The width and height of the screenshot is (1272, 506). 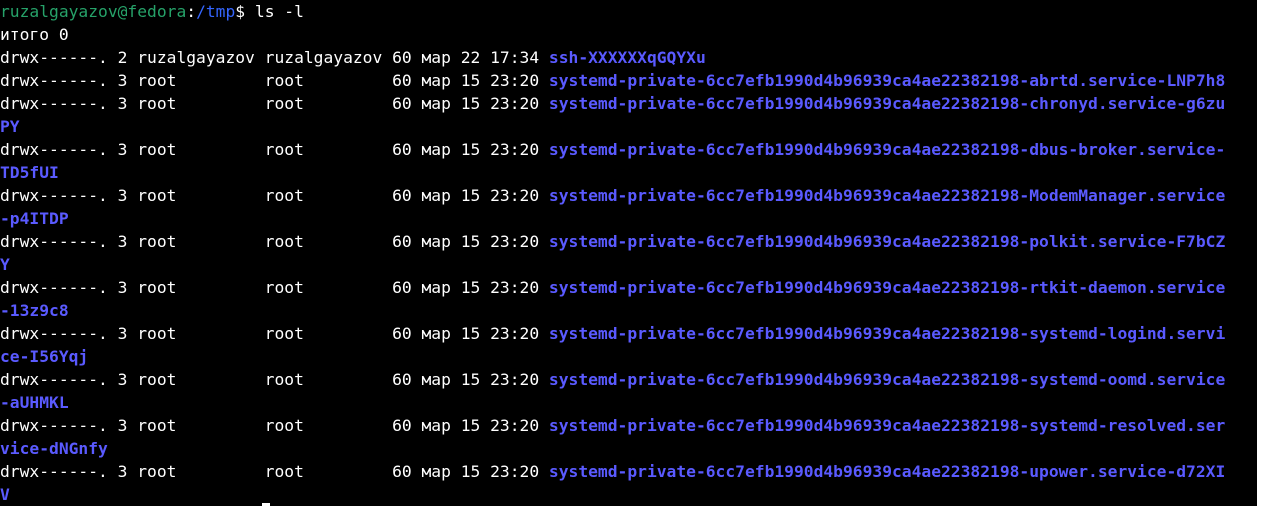 What do you see at coordinates (93, 11) in the screenshot?
I see `prompt-user-host: ruzalgayazov@fedora` at bounding box center [93, 11].